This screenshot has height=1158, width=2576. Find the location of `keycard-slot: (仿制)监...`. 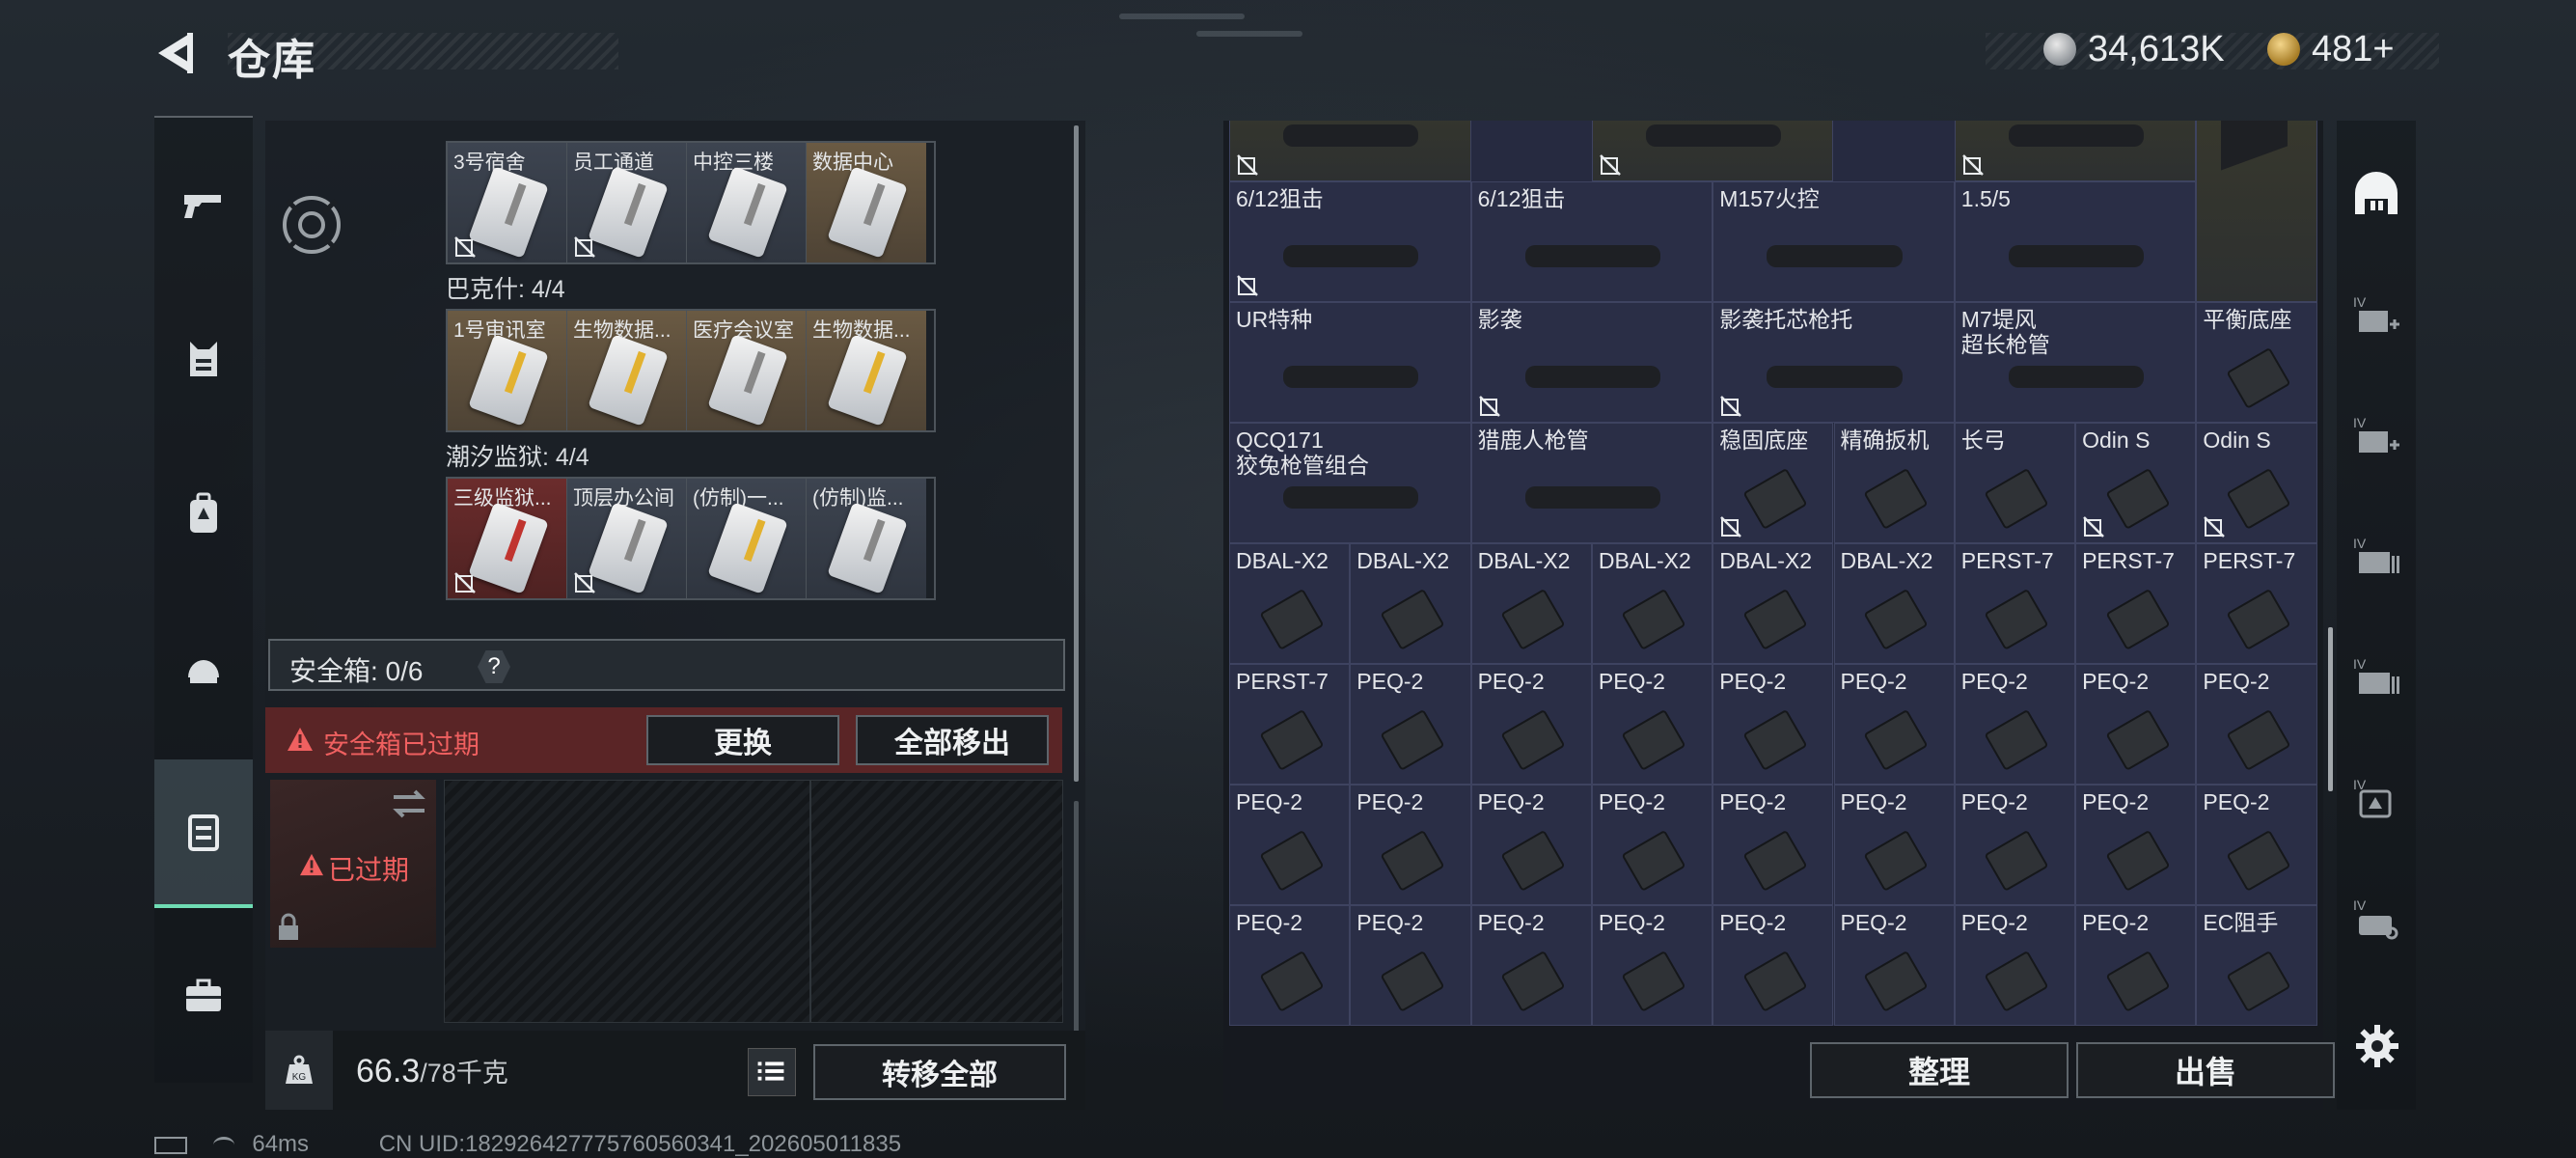

keycard-slot: (仿制)监... is located at coordinates (867, 538).